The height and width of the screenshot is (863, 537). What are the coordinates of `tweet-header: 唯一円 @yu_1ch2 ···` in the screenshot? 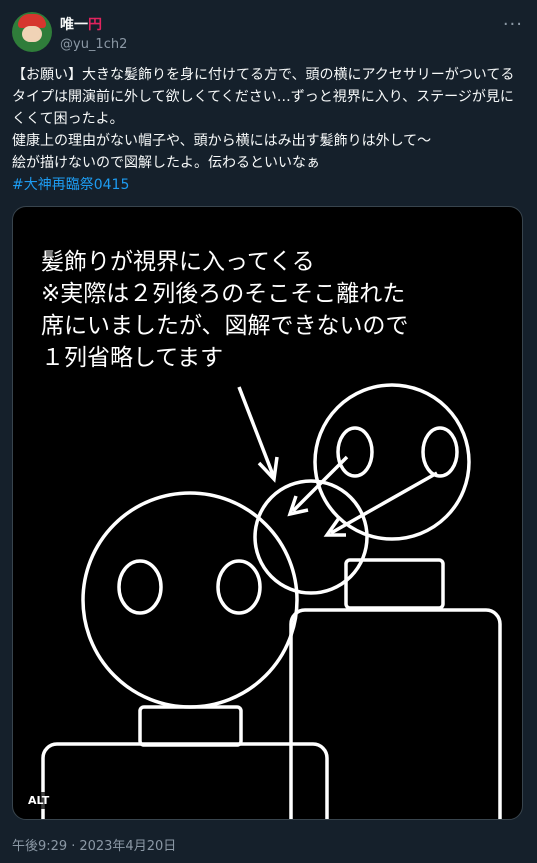 It's located at (268, 34).